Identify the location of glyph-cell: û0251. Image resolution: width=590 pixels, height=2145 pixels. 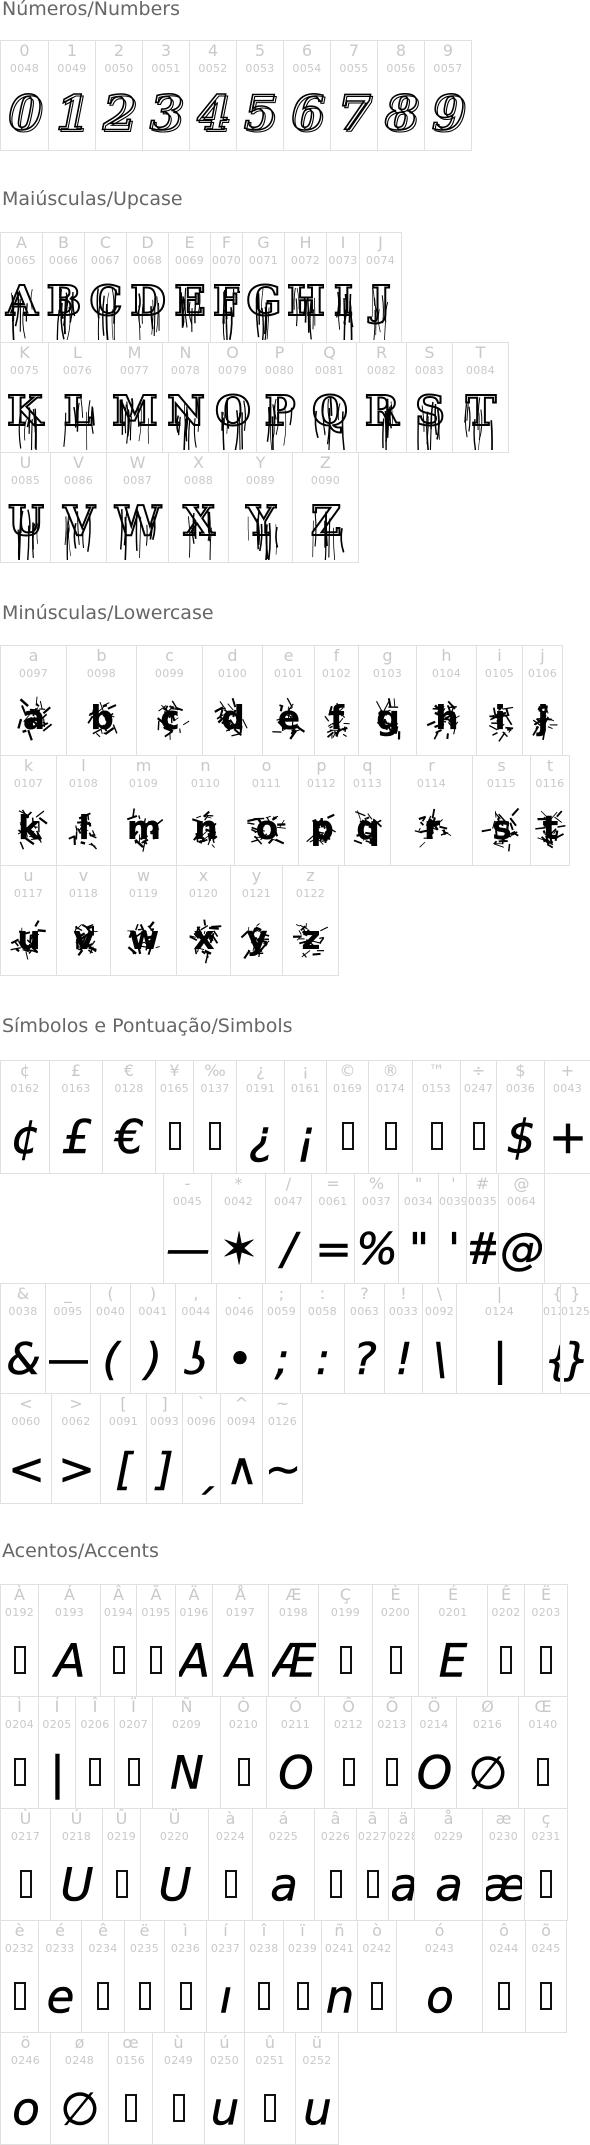
(270, 2088).